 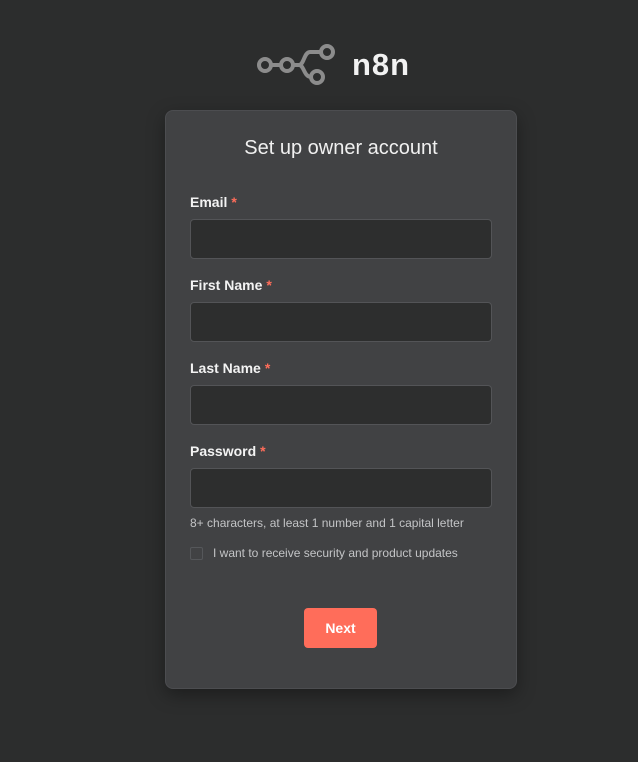 I want to click on email-label: Email *, so click(x=213, y=202).